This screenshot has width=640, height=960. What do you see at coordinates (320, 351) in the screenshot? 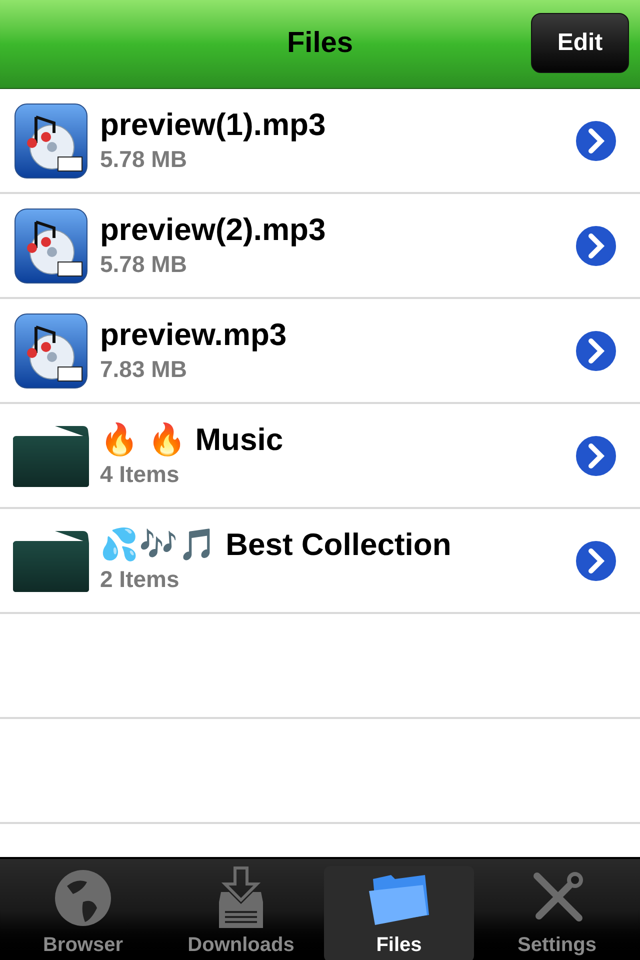
I see `file-row: preview.mp3 7.83 MB` at bounding box center [320, 351].